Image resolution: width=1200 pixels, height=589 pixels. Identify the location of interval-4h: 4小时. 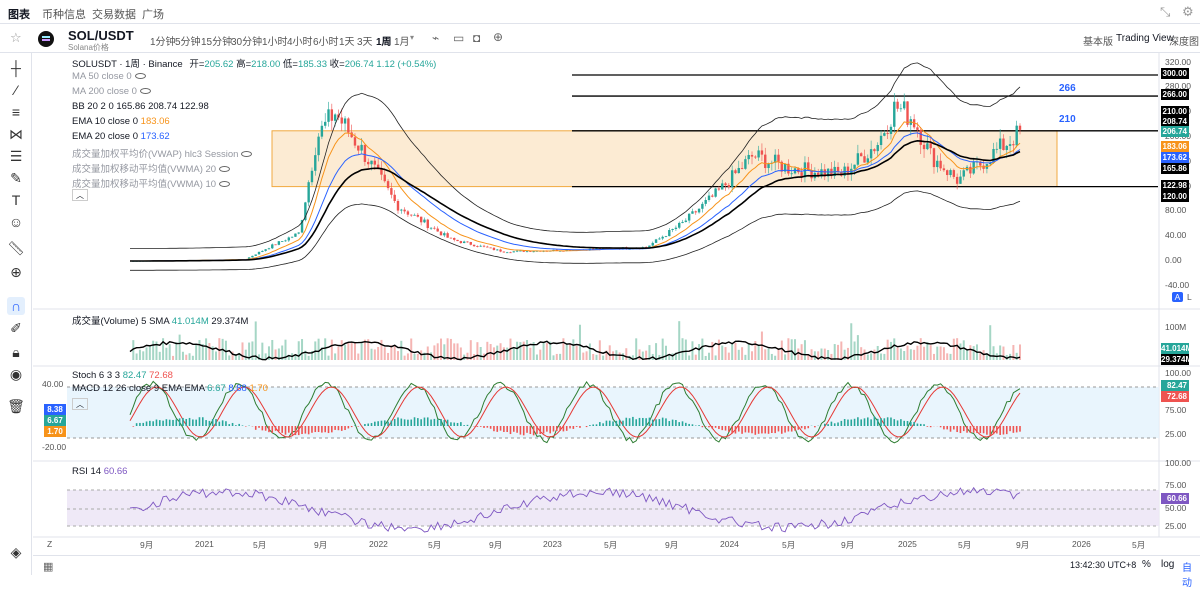
(300, 40).